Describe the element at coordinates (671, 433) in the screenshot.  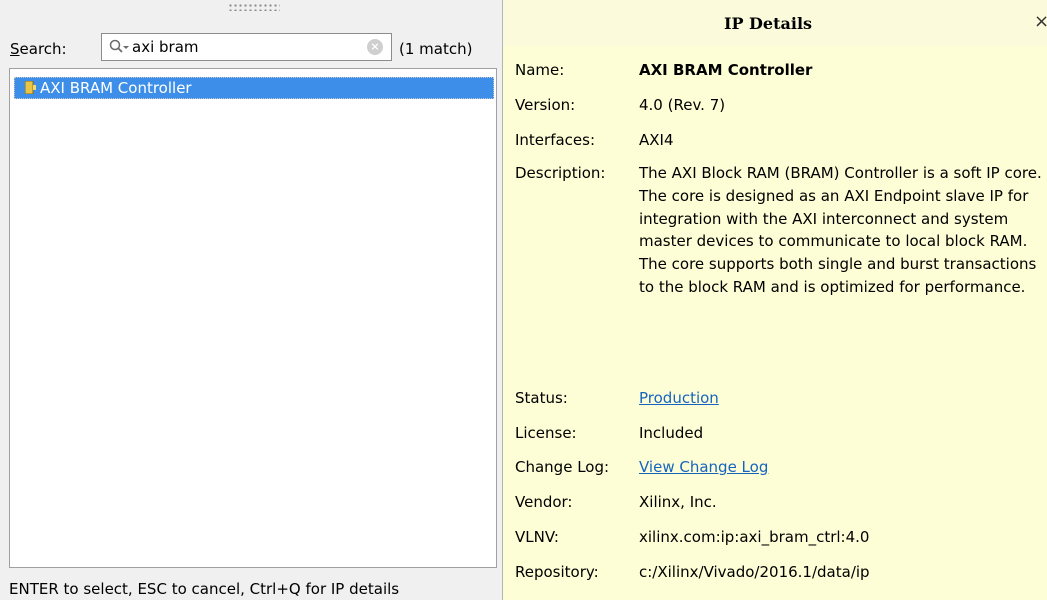
I see `license-value: Included` at that location.